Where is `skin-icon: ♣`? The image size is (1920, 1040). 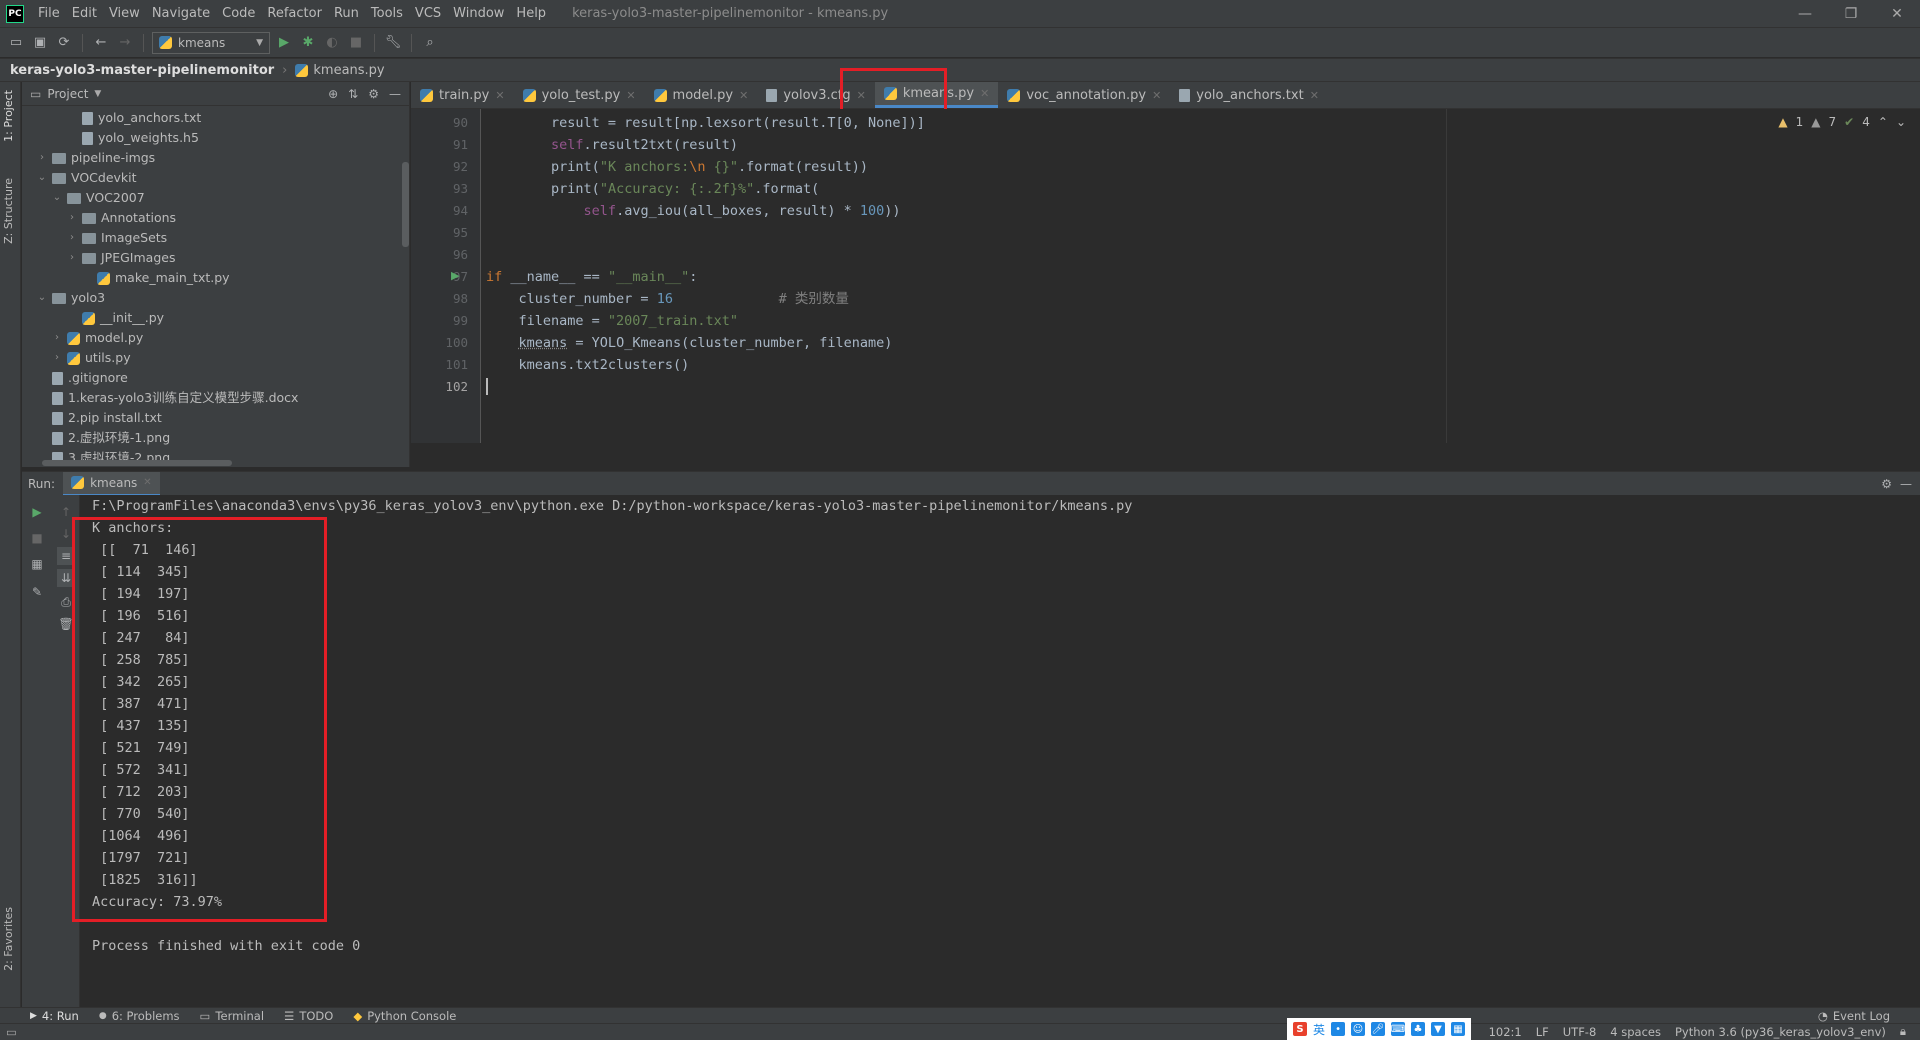
skin-icon: ♣ is located at coordinates (1418, 1029).